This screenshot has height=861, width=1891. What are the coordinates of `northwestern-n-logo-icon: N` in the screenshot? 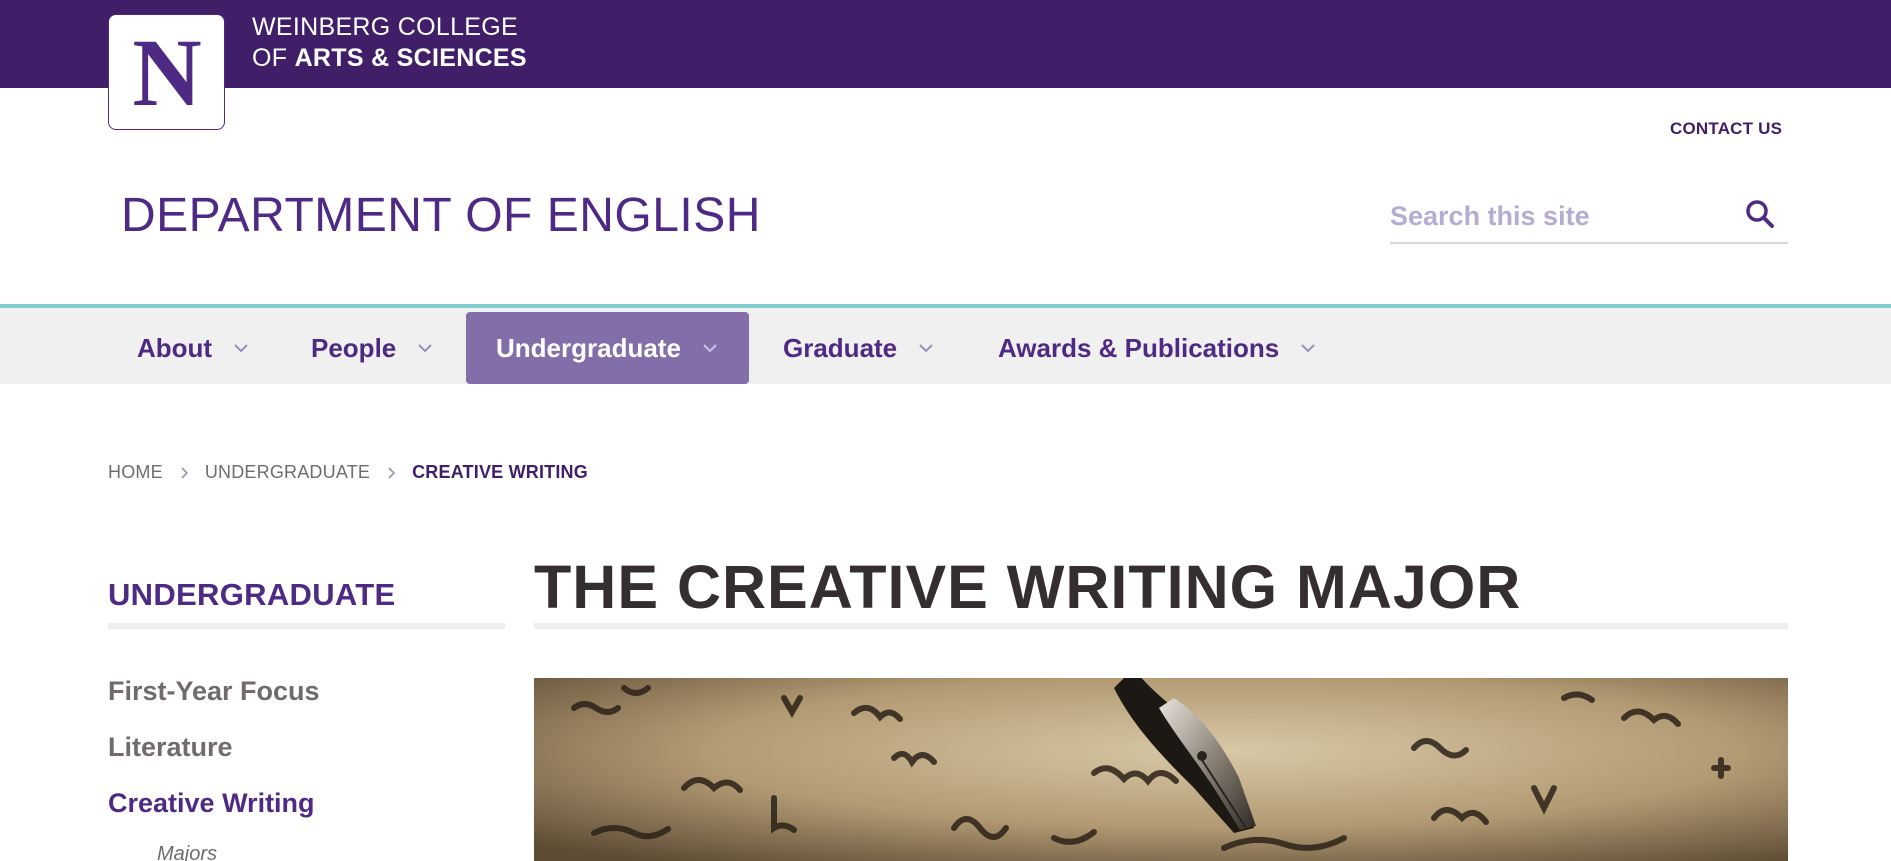 It's located at (166, 72).